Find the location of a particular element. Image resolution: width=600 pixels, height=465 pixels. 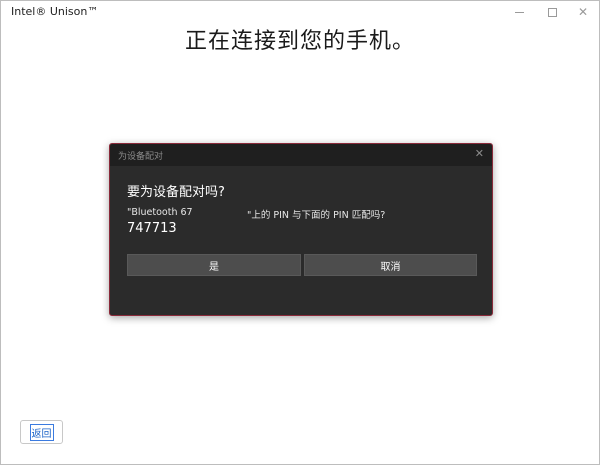

pin-code: 747713 is located at coordinates (152, 228).